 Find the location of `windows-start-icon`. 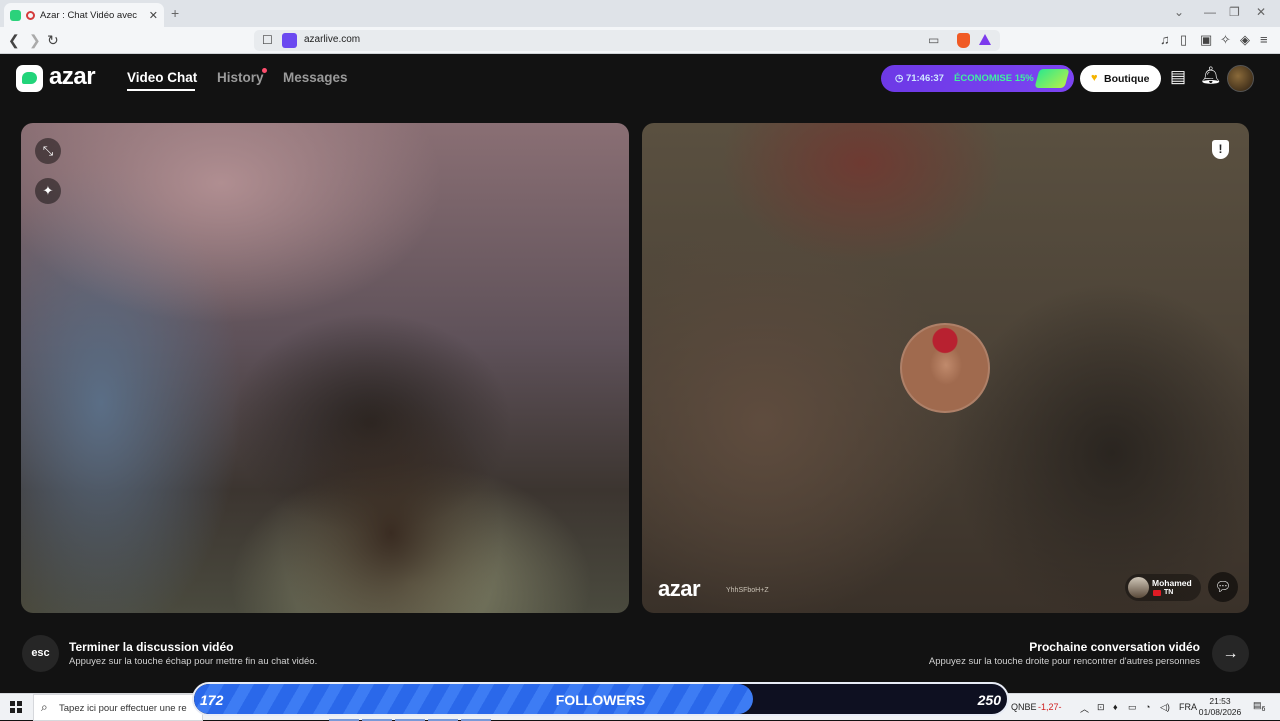

windows-start-icon is located at coordinates (16, 707).